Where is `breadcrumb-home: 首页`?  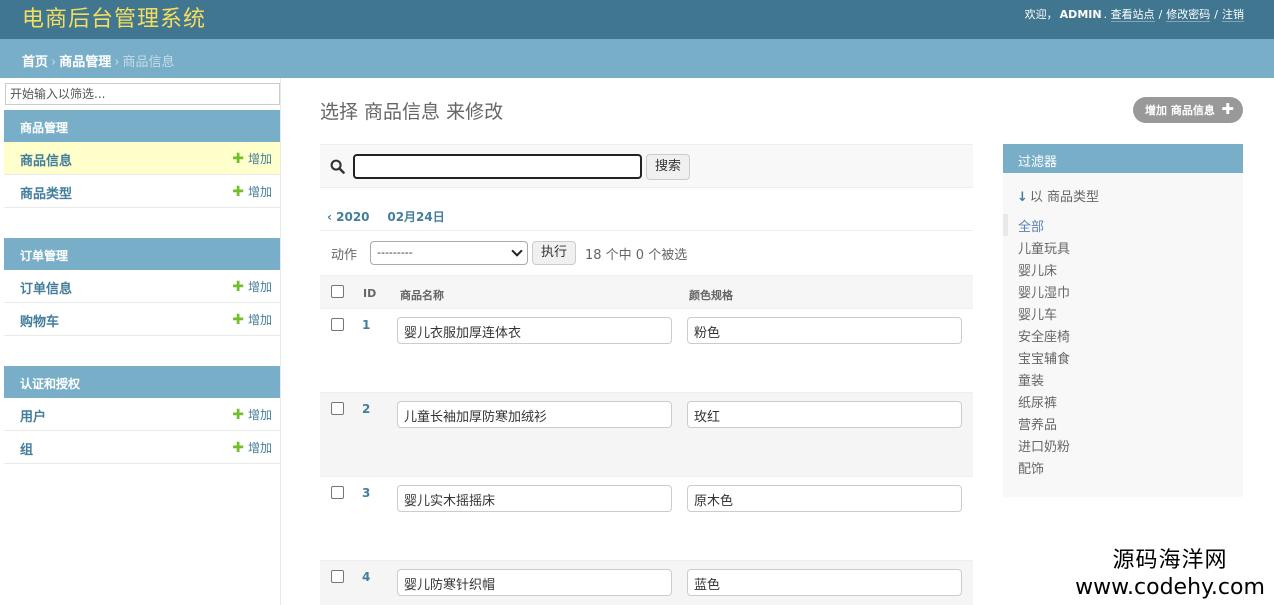
breadcrumb-home: 首页 is located at coordinates (35, 62).